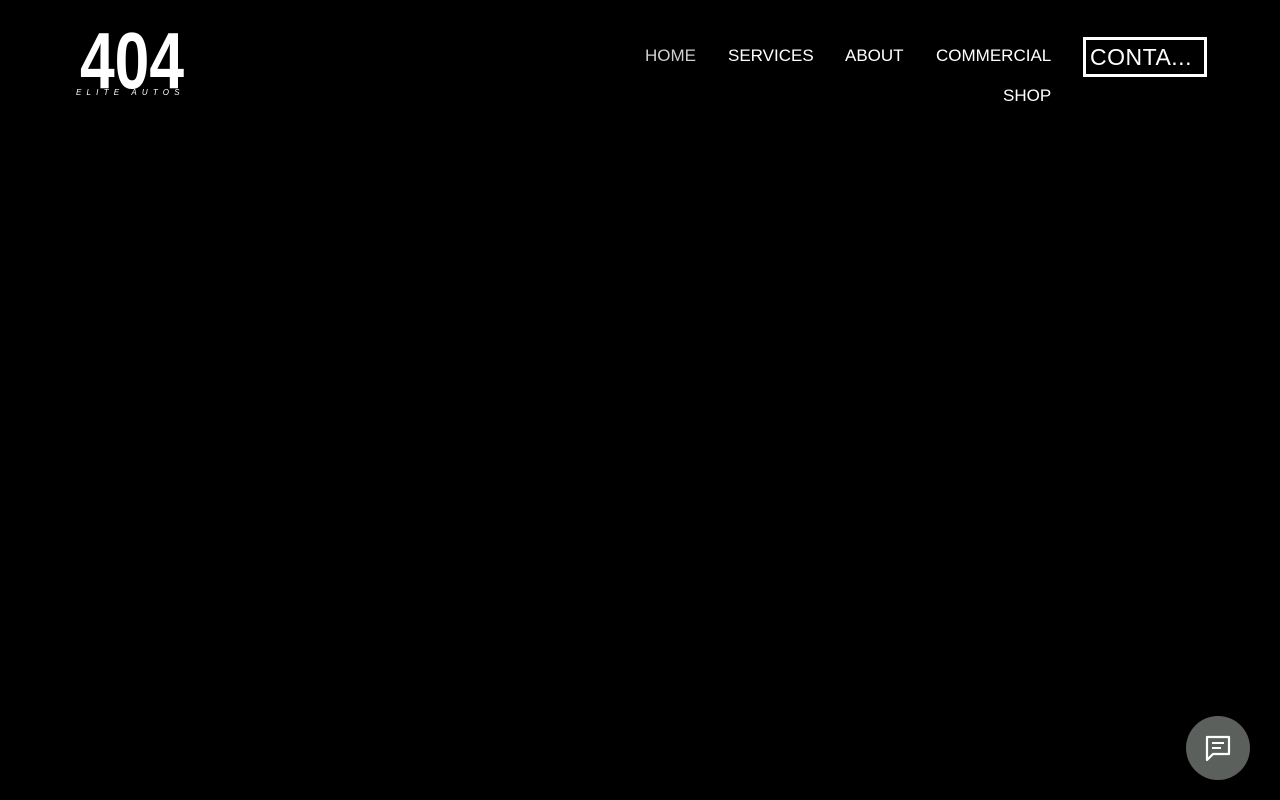 This screenshot has width=1280, height=800. What do you see at coordinates (1027, 96) in the screenshot?
I see `nav-shop-link: SHOP` at bounding box center [1027, 96].